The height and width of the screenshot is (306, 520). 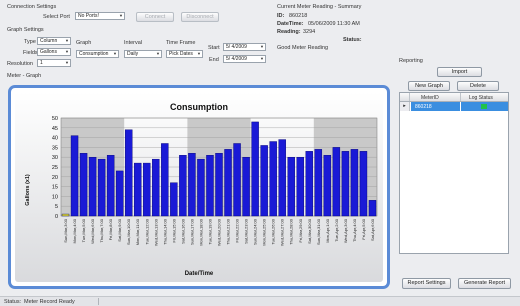 I want to click on x-tick-label: Mon,Apr,1:00, so click(x=327, y=230).